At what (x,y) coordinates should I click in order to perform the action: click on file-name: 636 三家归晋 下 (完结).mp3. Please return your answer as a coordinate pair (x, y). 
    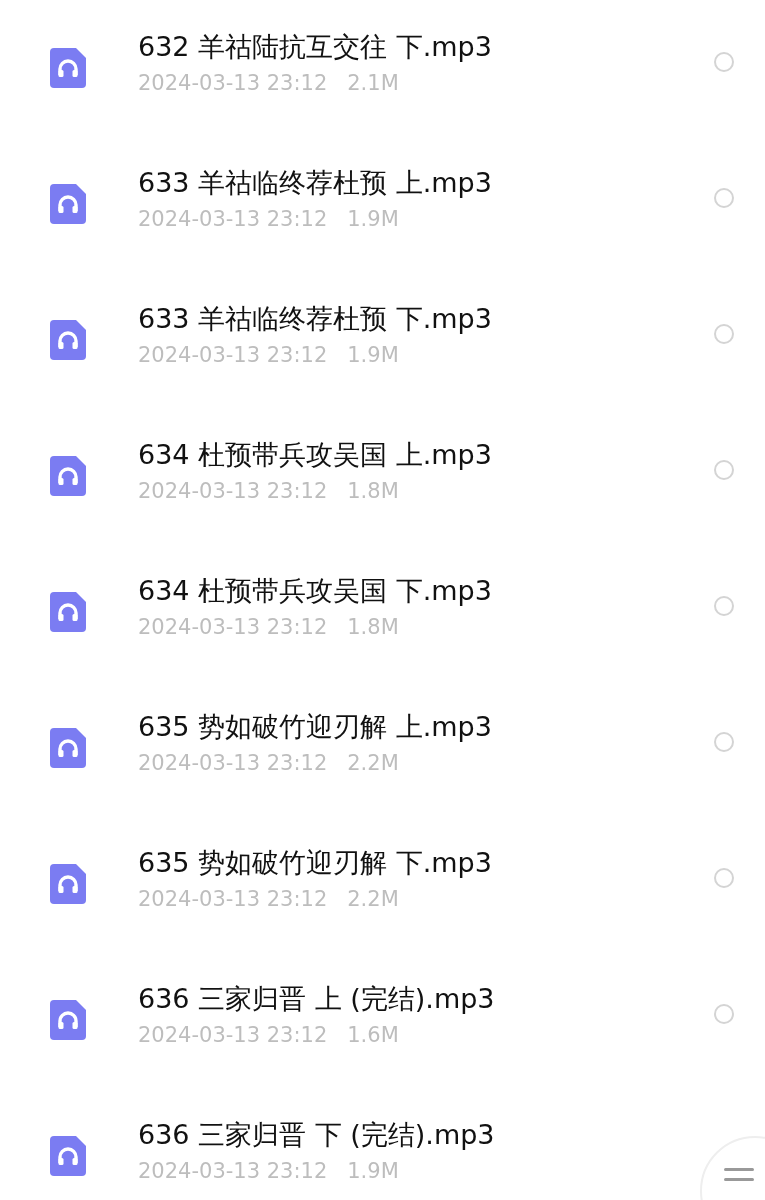
    Looking at the image, I should click on (317, 1135).